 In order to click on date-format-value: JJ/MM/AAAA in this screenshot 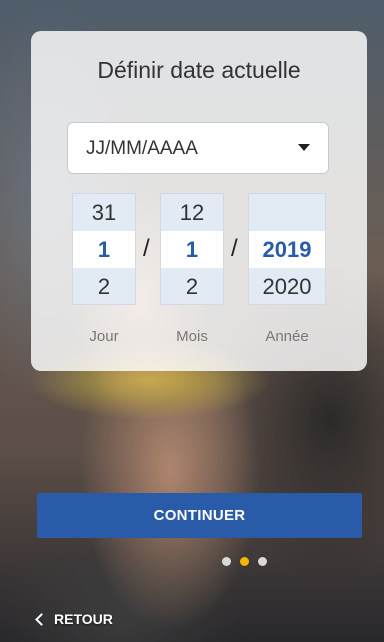, I will do `click(142, 148)`.